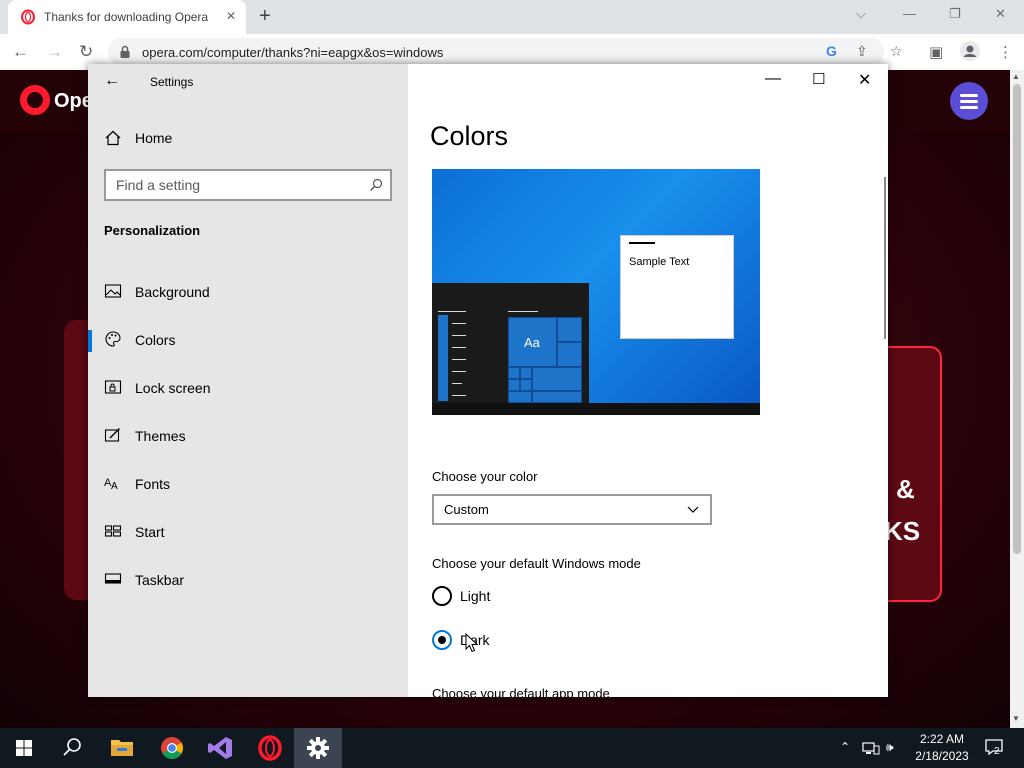  Describe the element at coordinates (1017, 319) in the screenshot. I see `scrollbar-thumb` at that location.